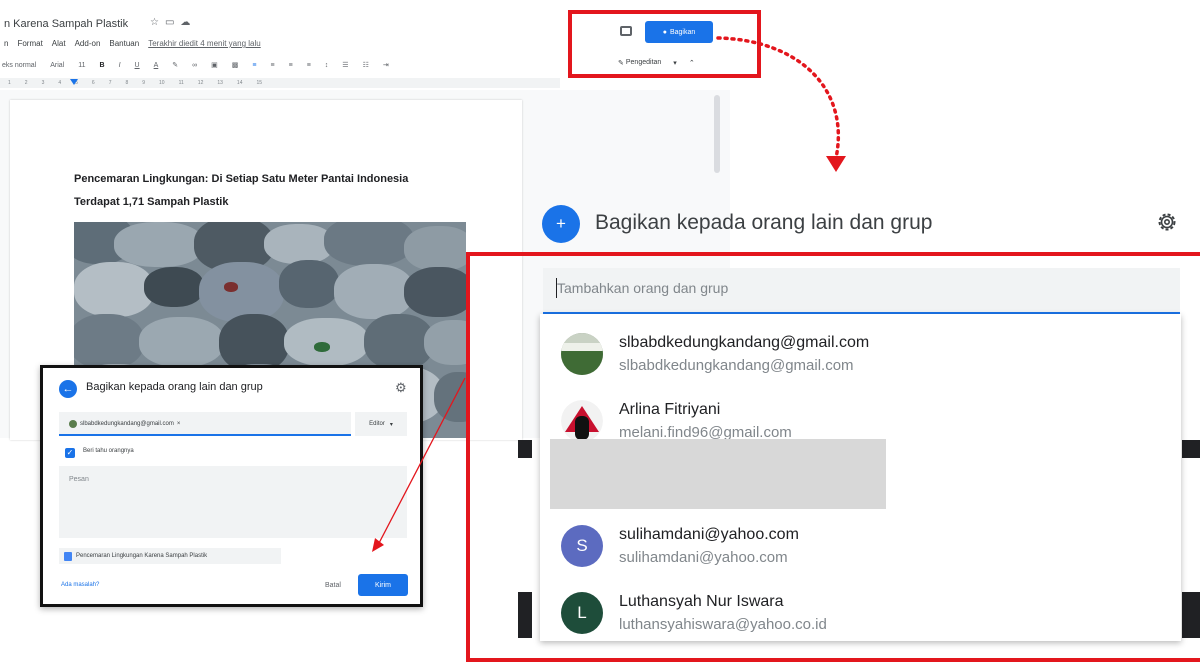  What do you see at coordinates (1167, 222) in the screenshot?
I see `settings-gear-icon` at bounding box center [1167, 222].